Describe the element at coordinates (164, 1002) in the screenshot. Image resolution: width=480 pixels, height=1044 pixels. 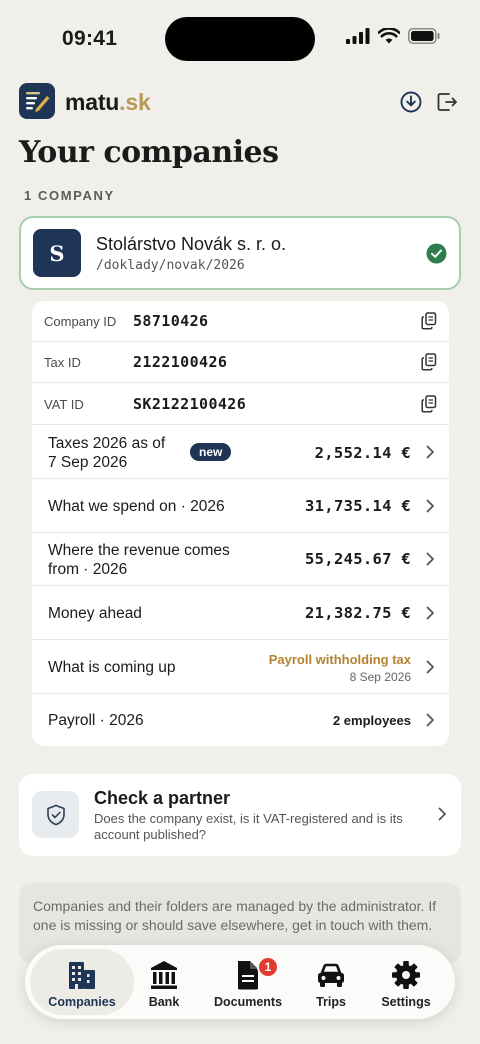
I see `tab-bank-label: Bank` at that location.